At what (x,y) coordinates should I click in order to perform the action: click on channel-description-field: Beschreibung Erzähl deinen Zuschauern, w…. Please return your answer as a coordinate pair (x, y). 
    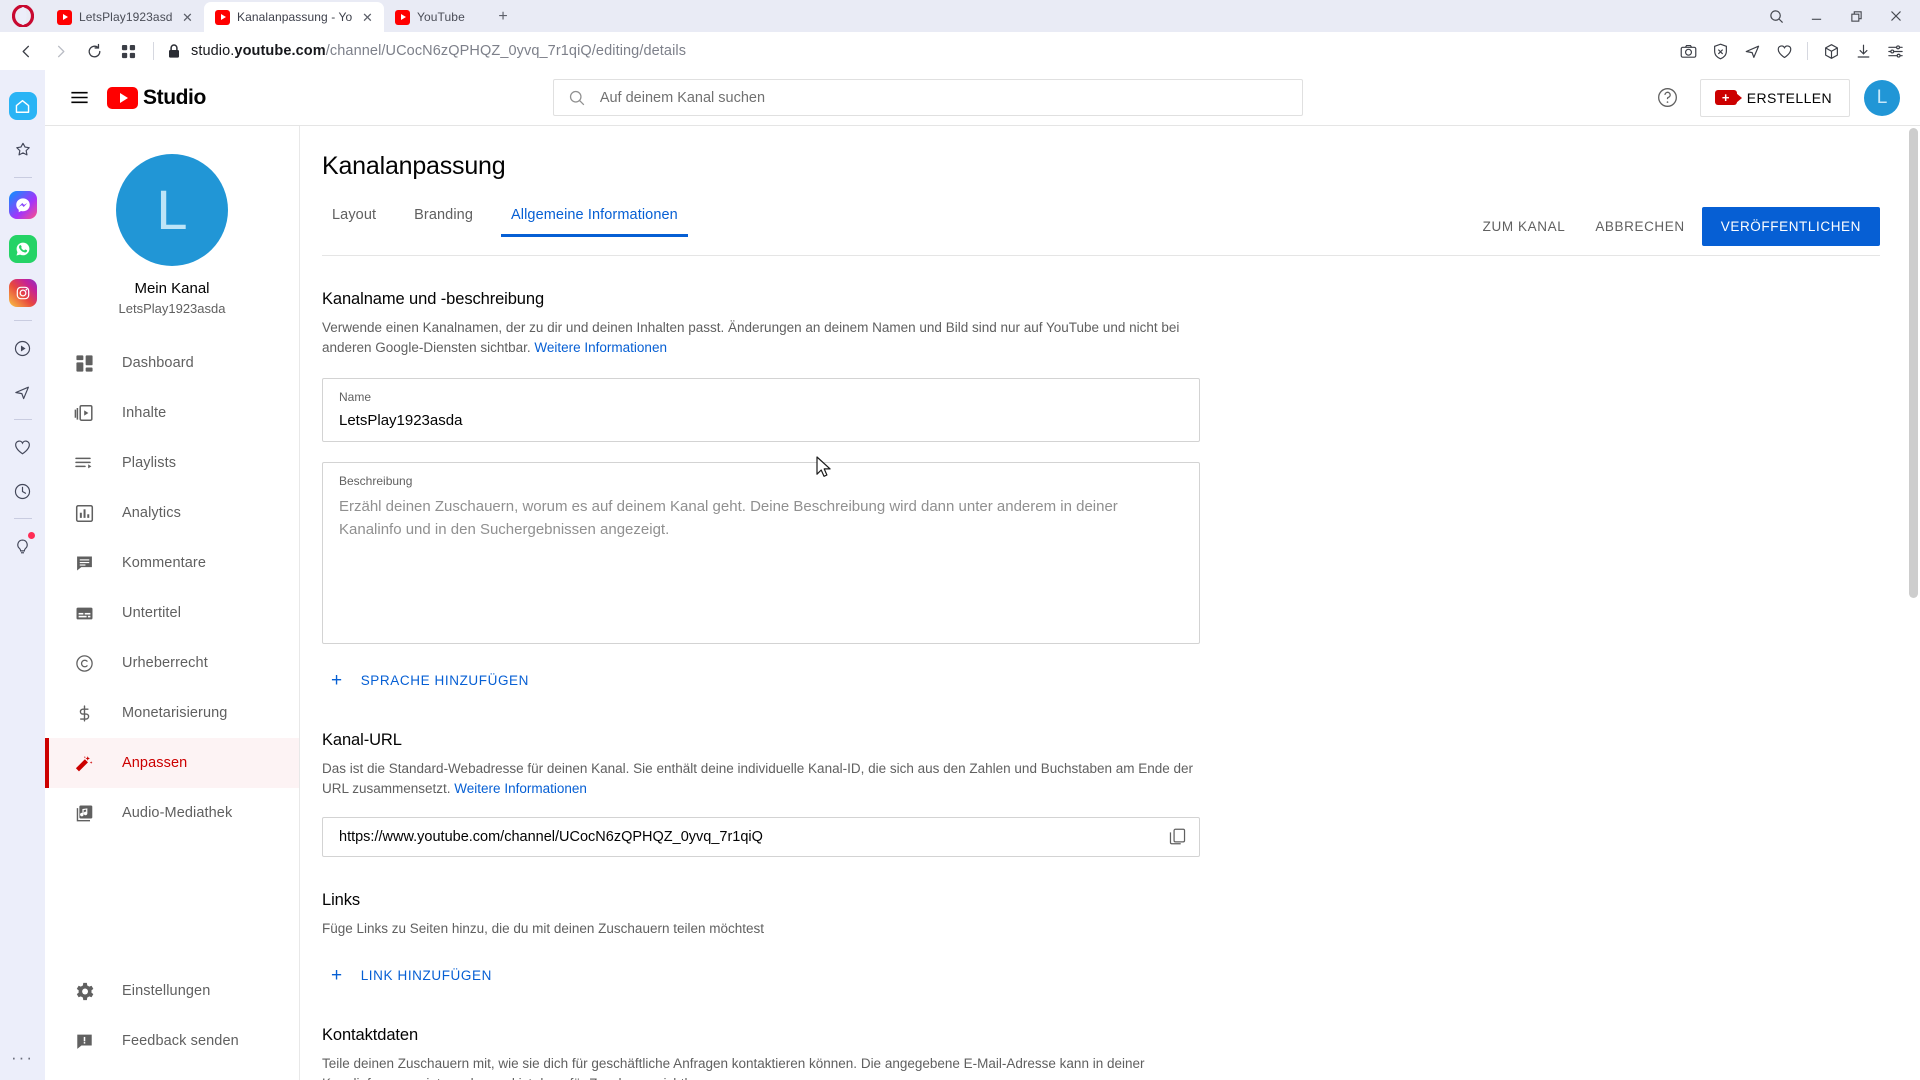
    Looking at the image, I should click on (761, 552).